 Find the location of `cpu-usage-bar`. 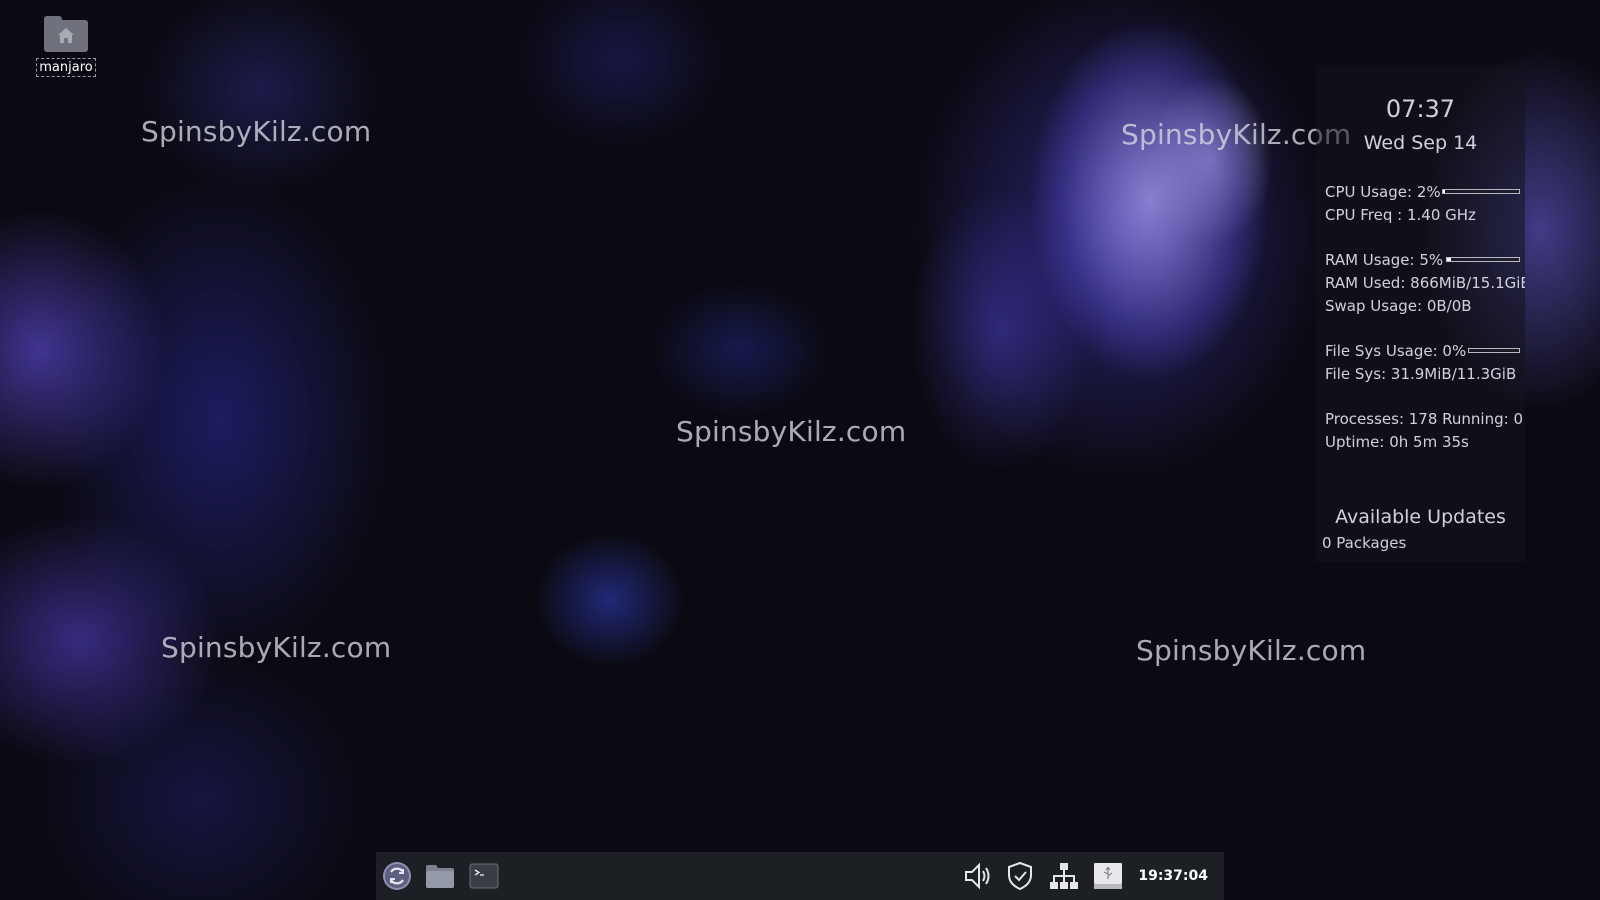

cpu-usage-bar is located at coordinates (1481, 191).